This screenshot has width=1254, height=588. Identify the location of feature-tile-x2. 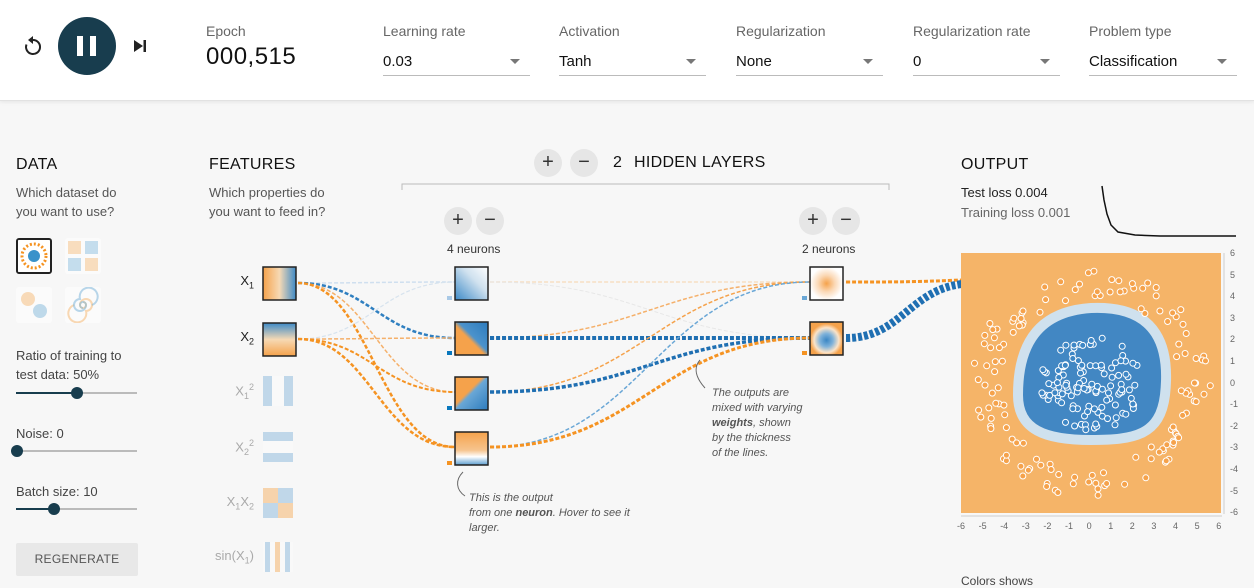
(279, 339).